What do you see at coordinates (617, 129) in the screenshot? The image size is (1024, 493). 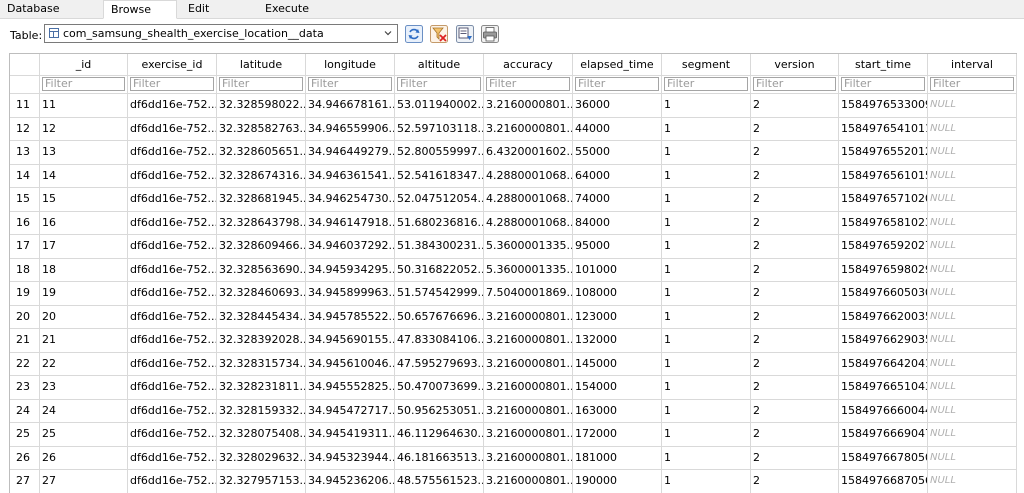 I see `cell-elapsed-time: 44000` at bounding box center [617, 129].